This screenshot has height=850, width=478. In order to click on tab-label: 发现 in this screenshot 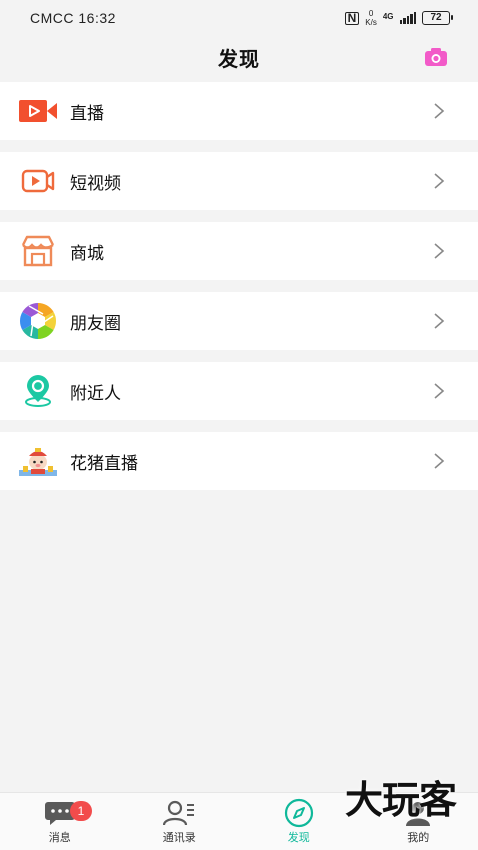, I will do `click(298, 838)`.